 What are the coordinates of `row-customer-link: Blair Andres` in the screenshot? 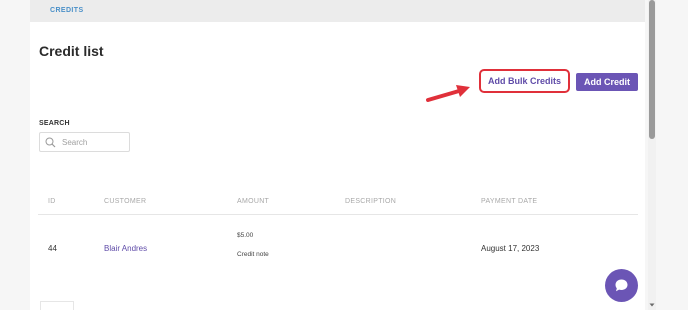 It's located at (125, 248).